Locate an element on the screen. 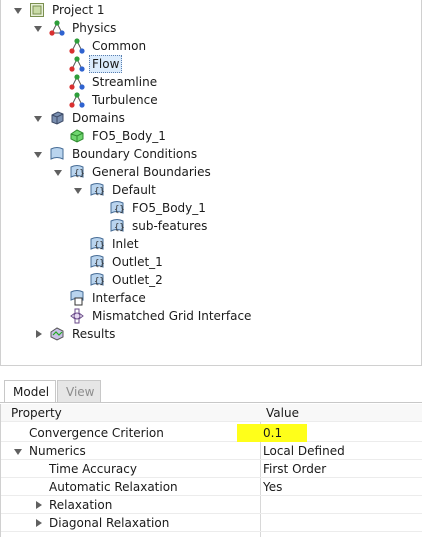 The height and width of the screenshot is (537, 422). domain-icon is located at coordinates (57, 118).